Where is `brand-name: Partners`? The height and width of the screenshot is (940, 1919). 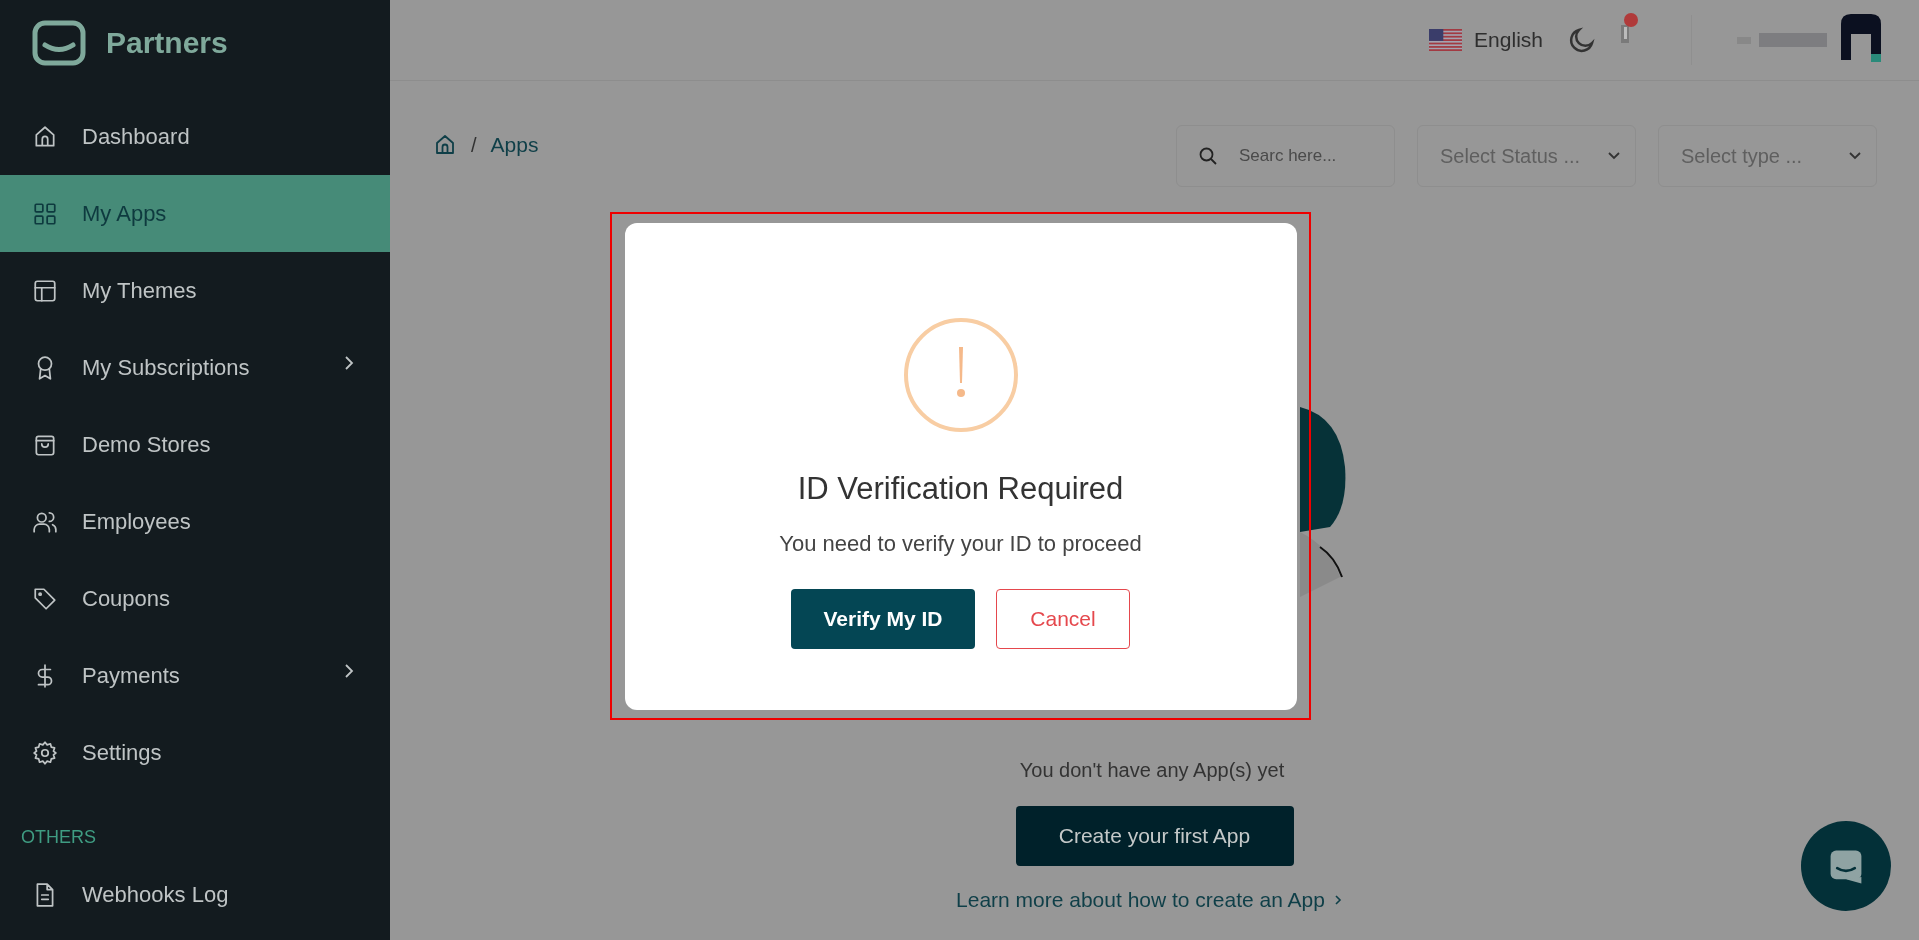
brand-name: Partners is located at coordinates (167, 43).